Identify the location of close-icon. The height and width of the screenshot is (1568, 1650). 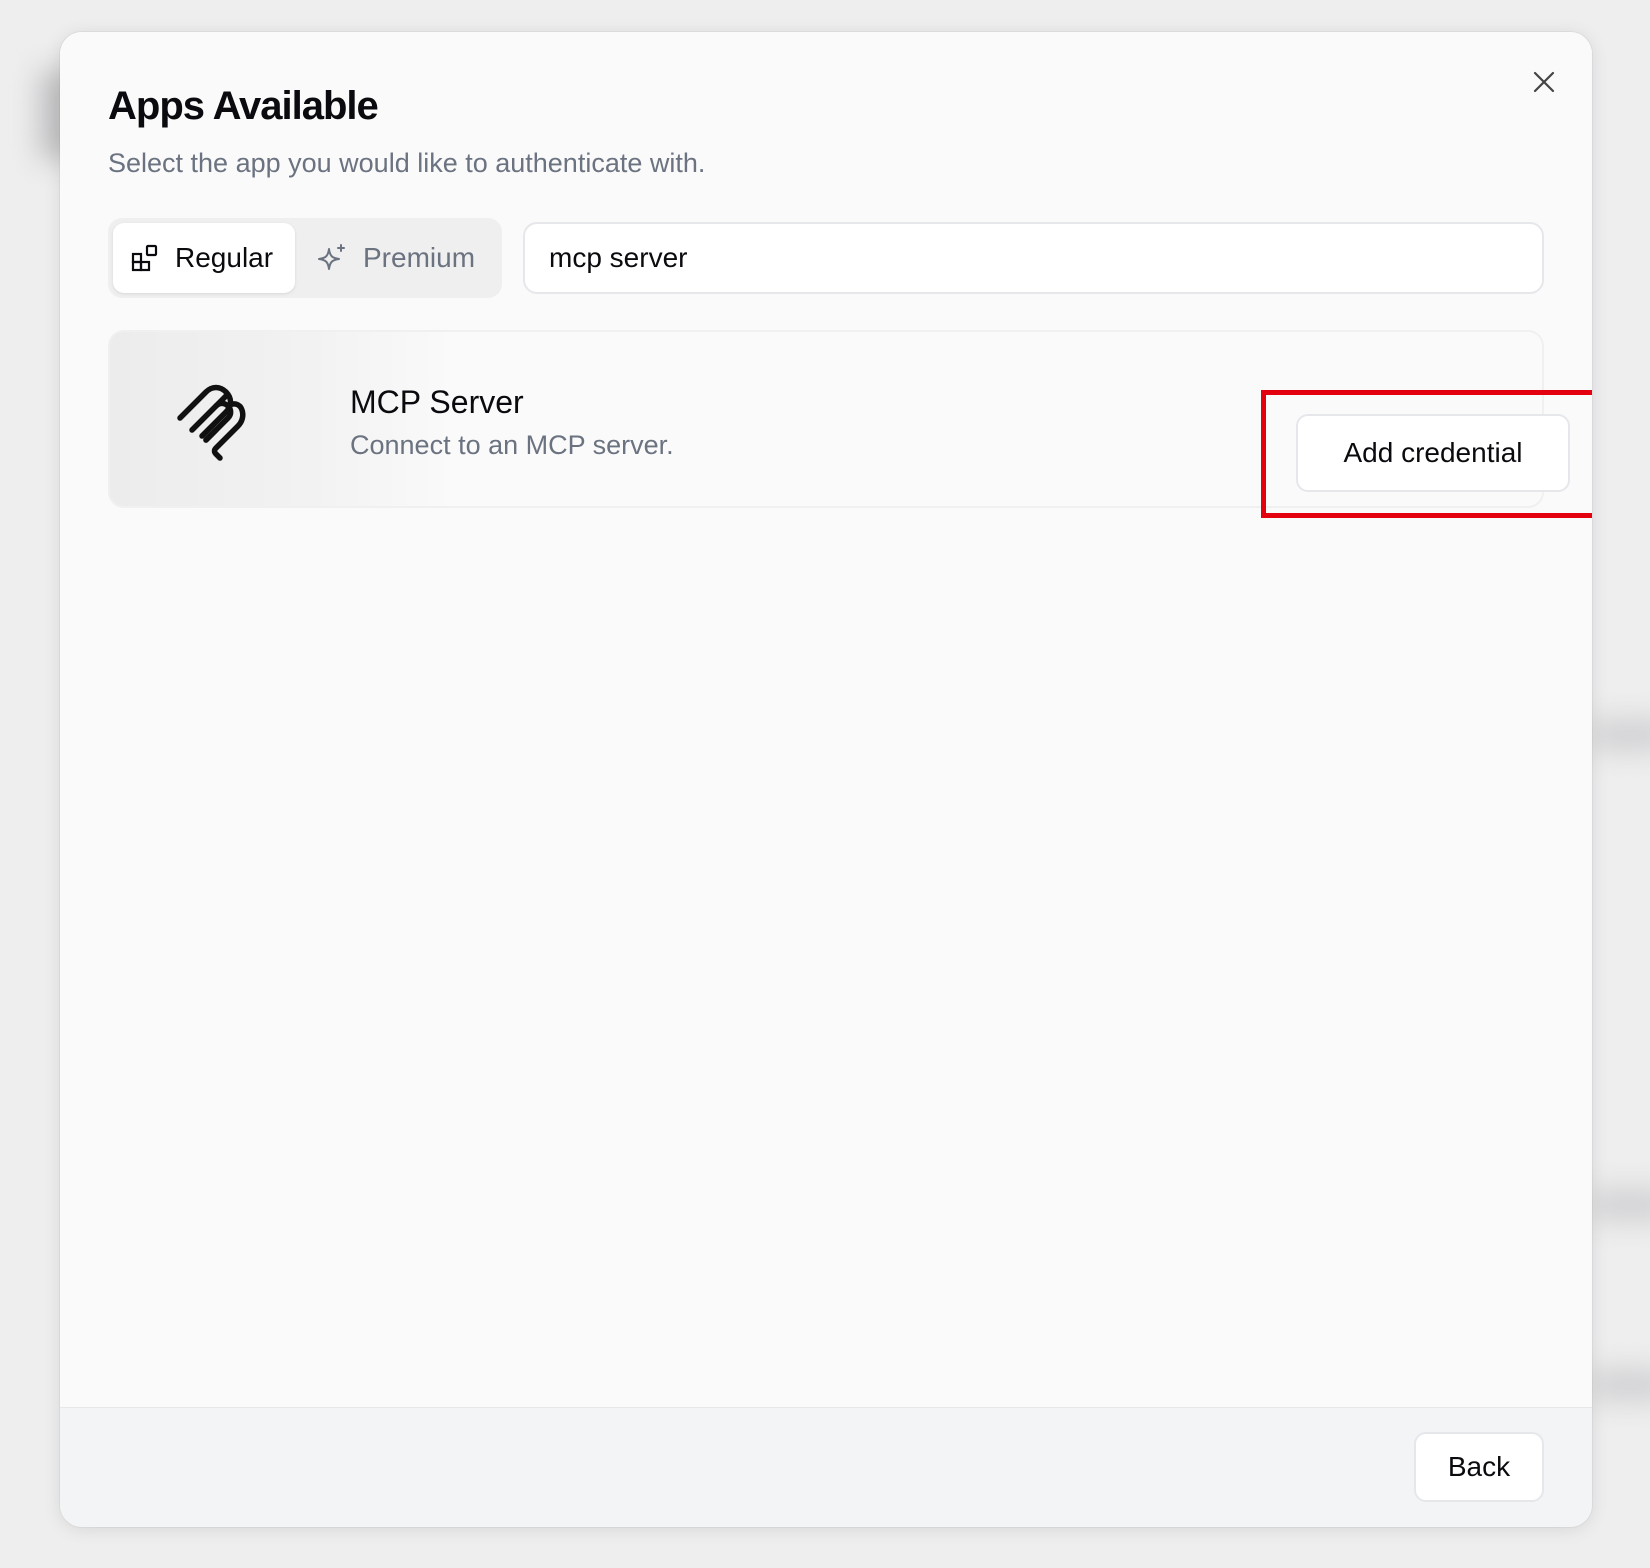
(1544, 82).